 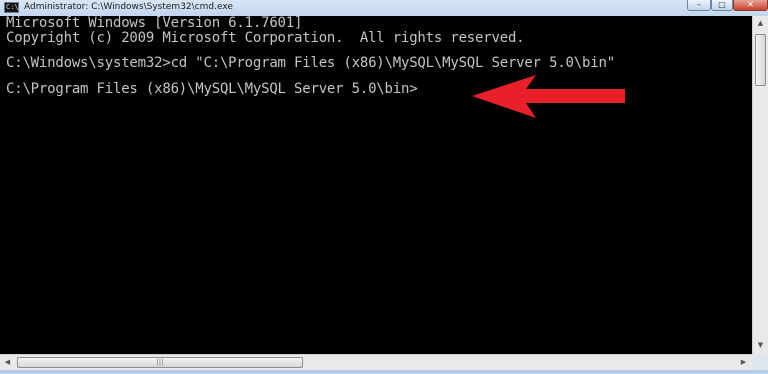 I want to click on horizontal-scrollbar: ◀ ||| ▶, so click(x=376, y=362).